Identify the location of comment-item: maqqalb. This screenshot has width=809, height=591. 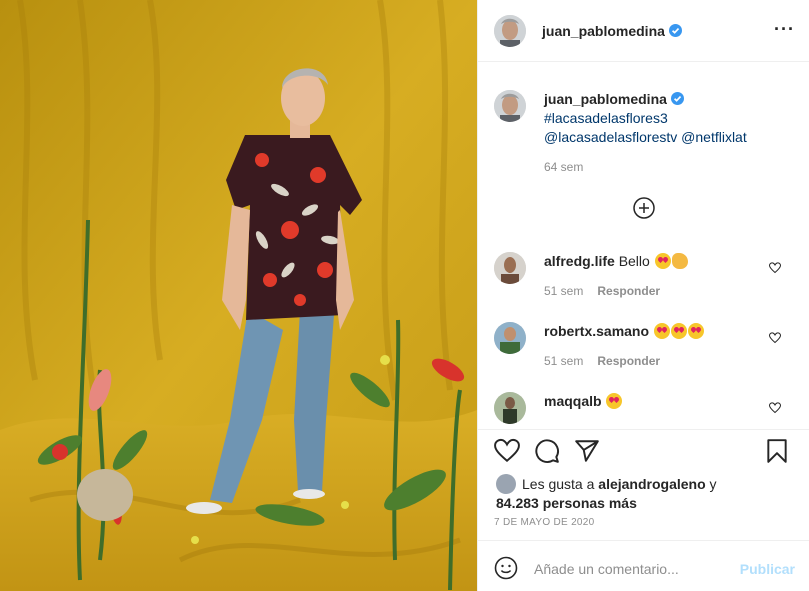
(558, 408).